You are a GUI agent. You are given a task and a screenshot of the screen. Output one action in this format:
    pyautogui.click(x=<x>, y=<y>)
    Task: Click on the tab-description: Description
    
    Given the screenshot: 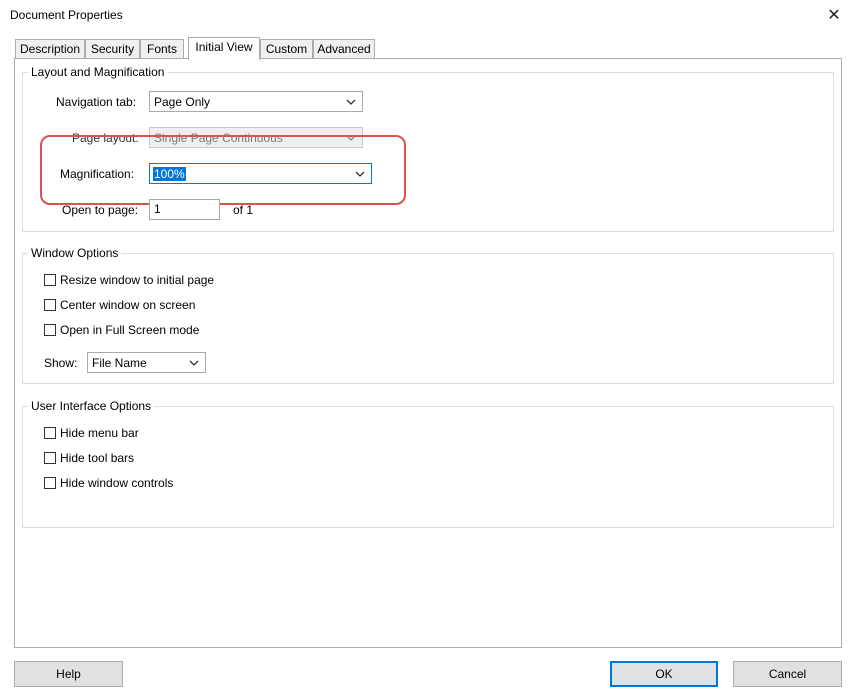 What is the action you would take?
    pyautogui.click(x=50, y=48)
    